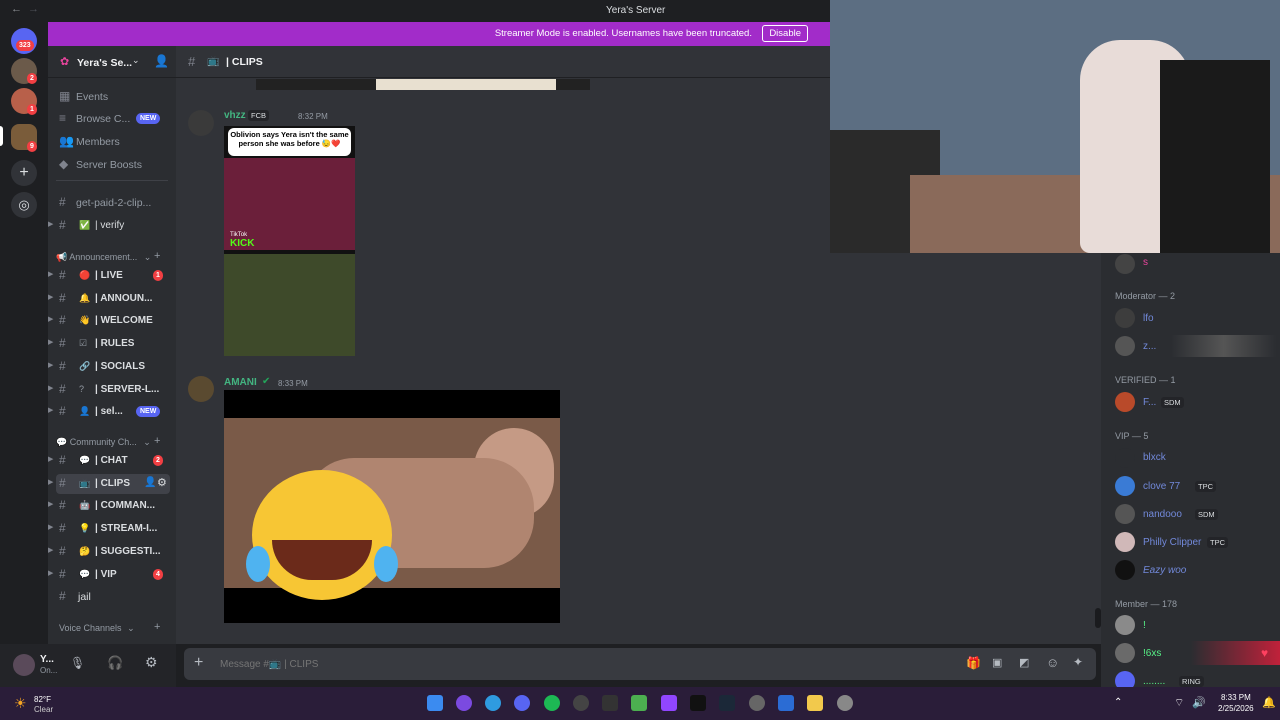  Describe the element at coordinates (1154, 457) in the screenshot. I see `member-name: blxck` at that location.